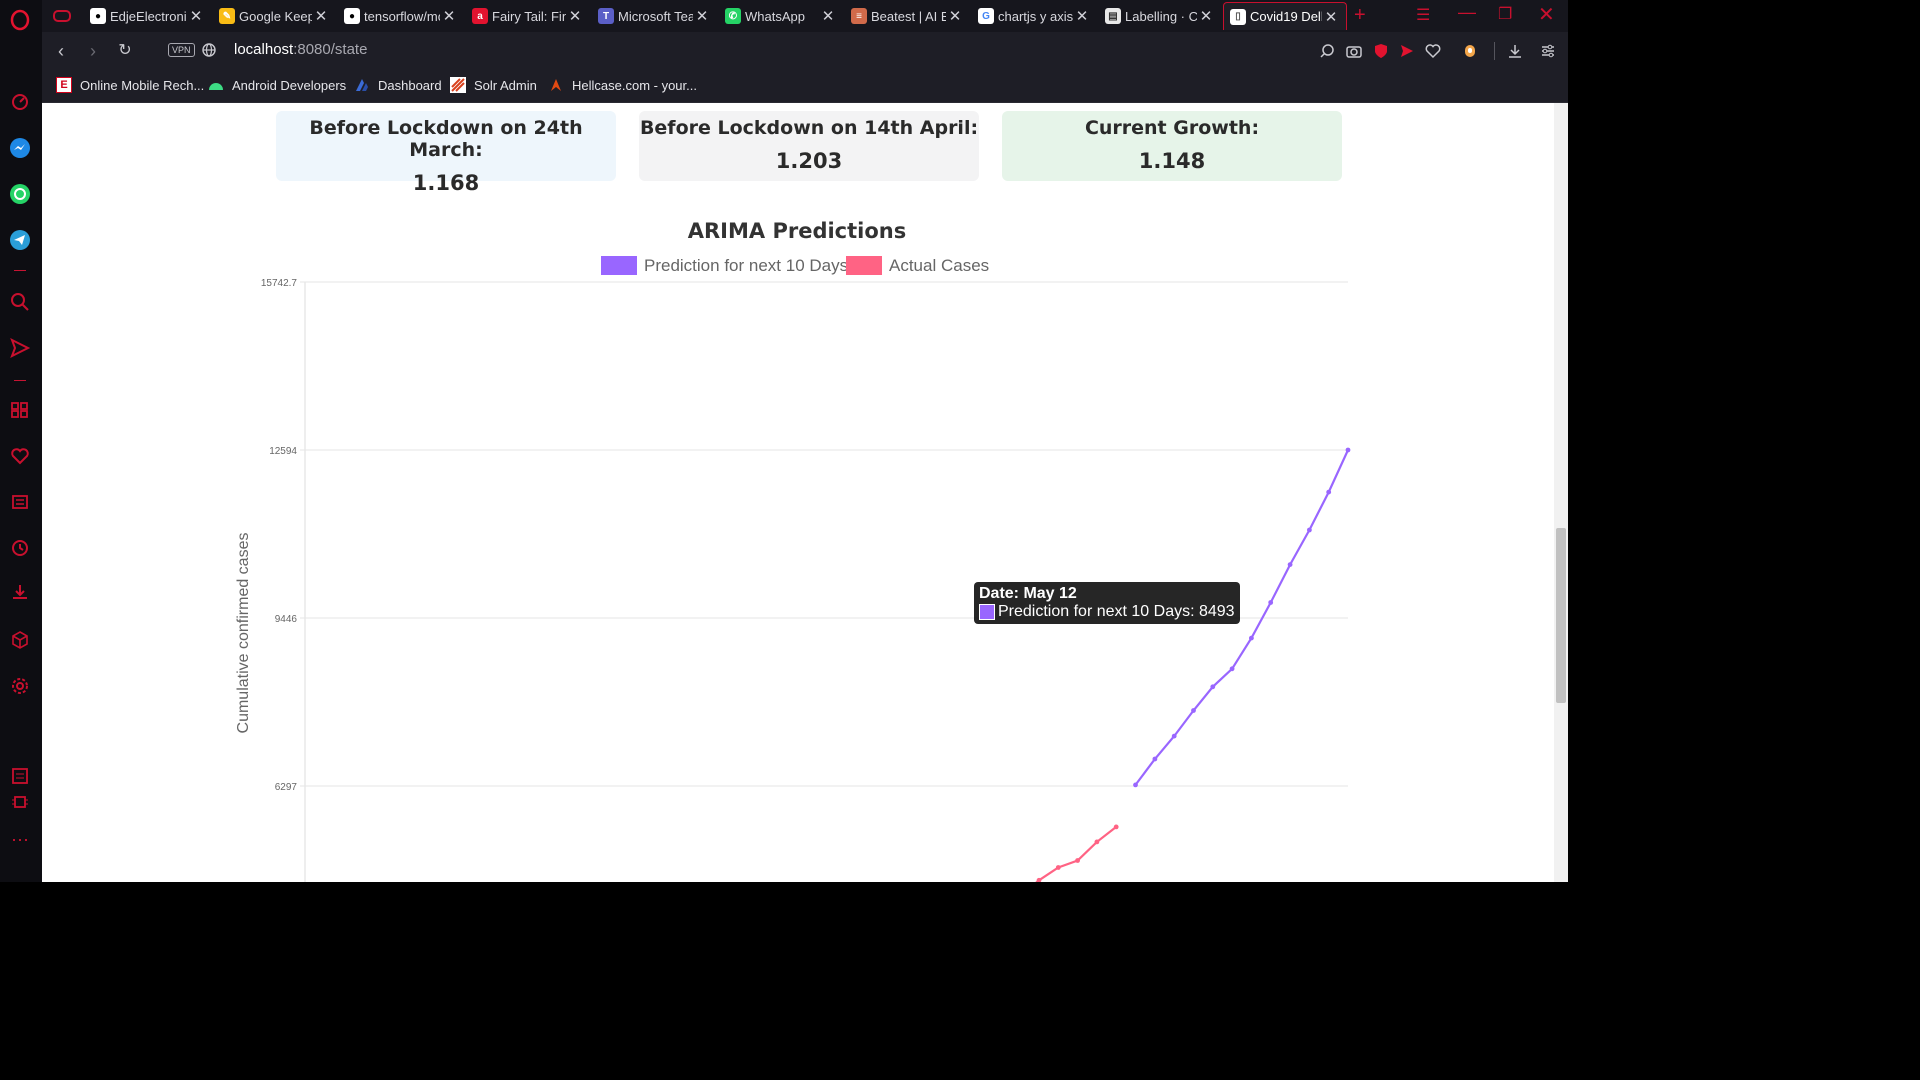 The width and height of the screenshot is (1920, 1080). I want to click on tab-label: Microsoft Teams, so click(655, 16).